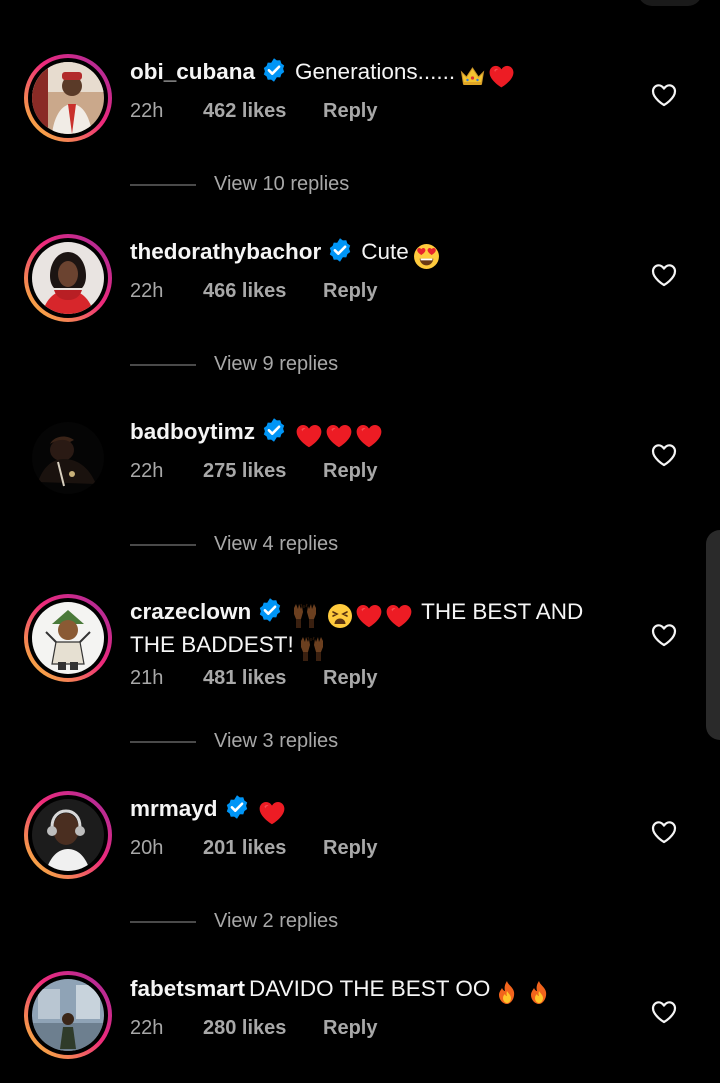  What do you see at coordinates (263, 848) in the screenshot?
I see `comment-likes: 201 likes` at bounding box center [263, 848].